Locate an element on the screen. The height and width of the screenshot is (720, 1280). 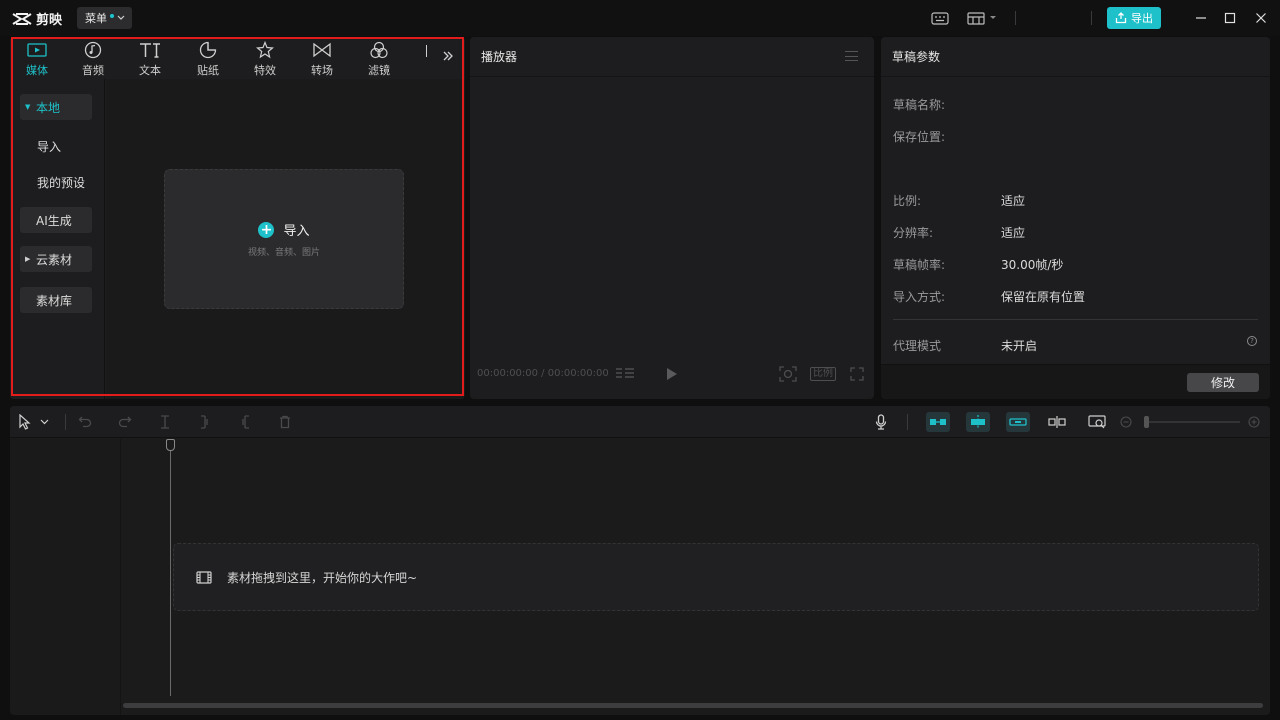
sidebar-item-label: AI生成 is located at coordinates (54, 220).